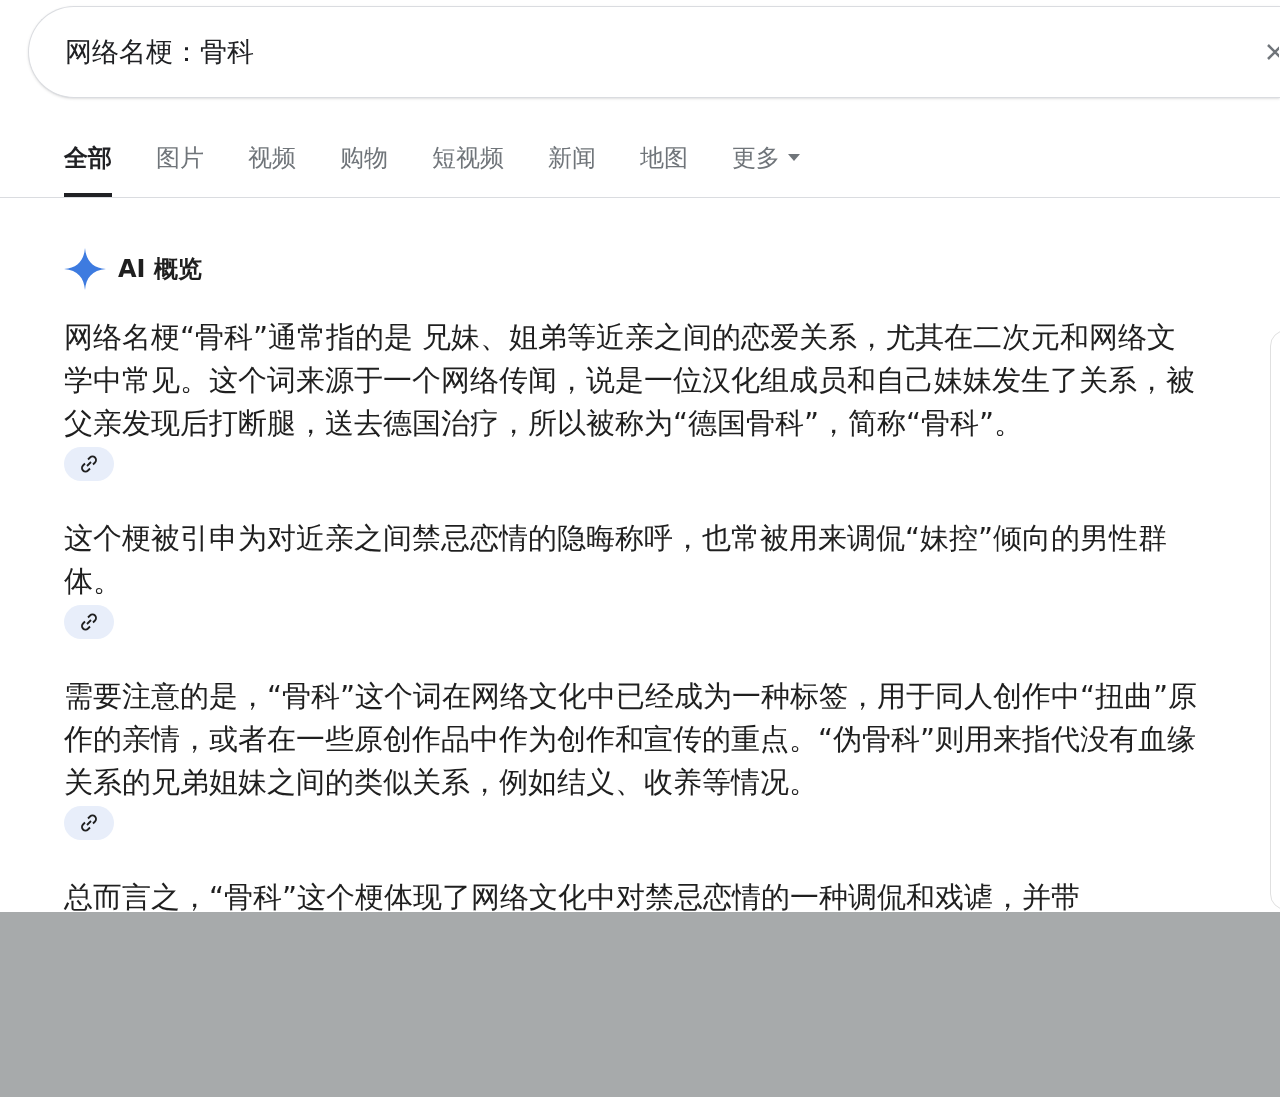  What do you see at coordinates (631, 739) in the screenshot?
I see `paragraph: 需要注意的是，“骨科”这个词在网络文化中已经成为一种标签，用于同人创作中“扭曲”原作的亲情，或者在一些原创作品中作为创作和宣传的重点。“伪骨科”则用来指代没有血缘关系的兄弟姐妹之间的类似关系，例如结义、收养等情况。` at bounding box center [631, 739].